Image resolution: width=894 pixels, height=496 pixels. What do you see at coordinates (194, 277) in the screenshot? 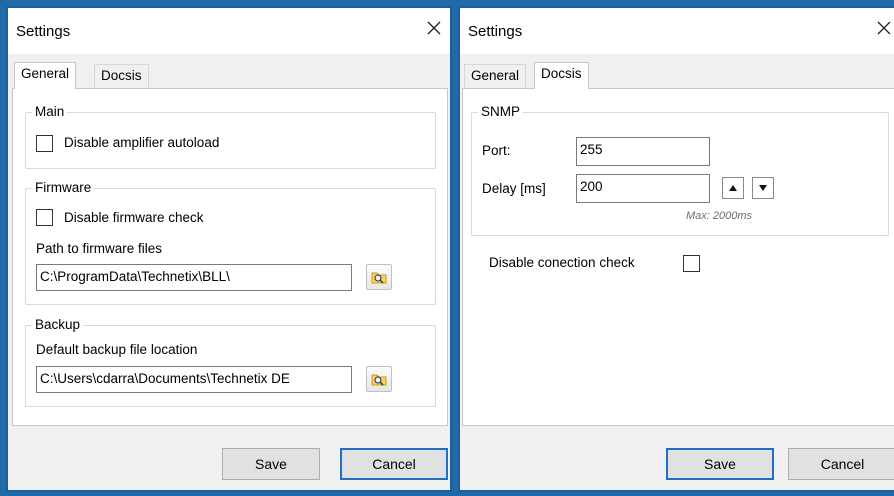
I see `firmware-path-input: C:\ProgramData\Technetix\BLL\` at bounding box center [194, 277].